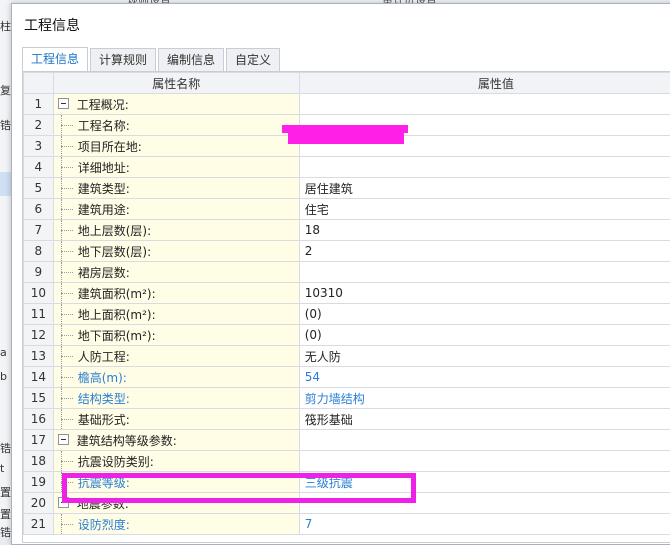  I want to click on property-name-cell: 结构类型:, so click(176, 398).